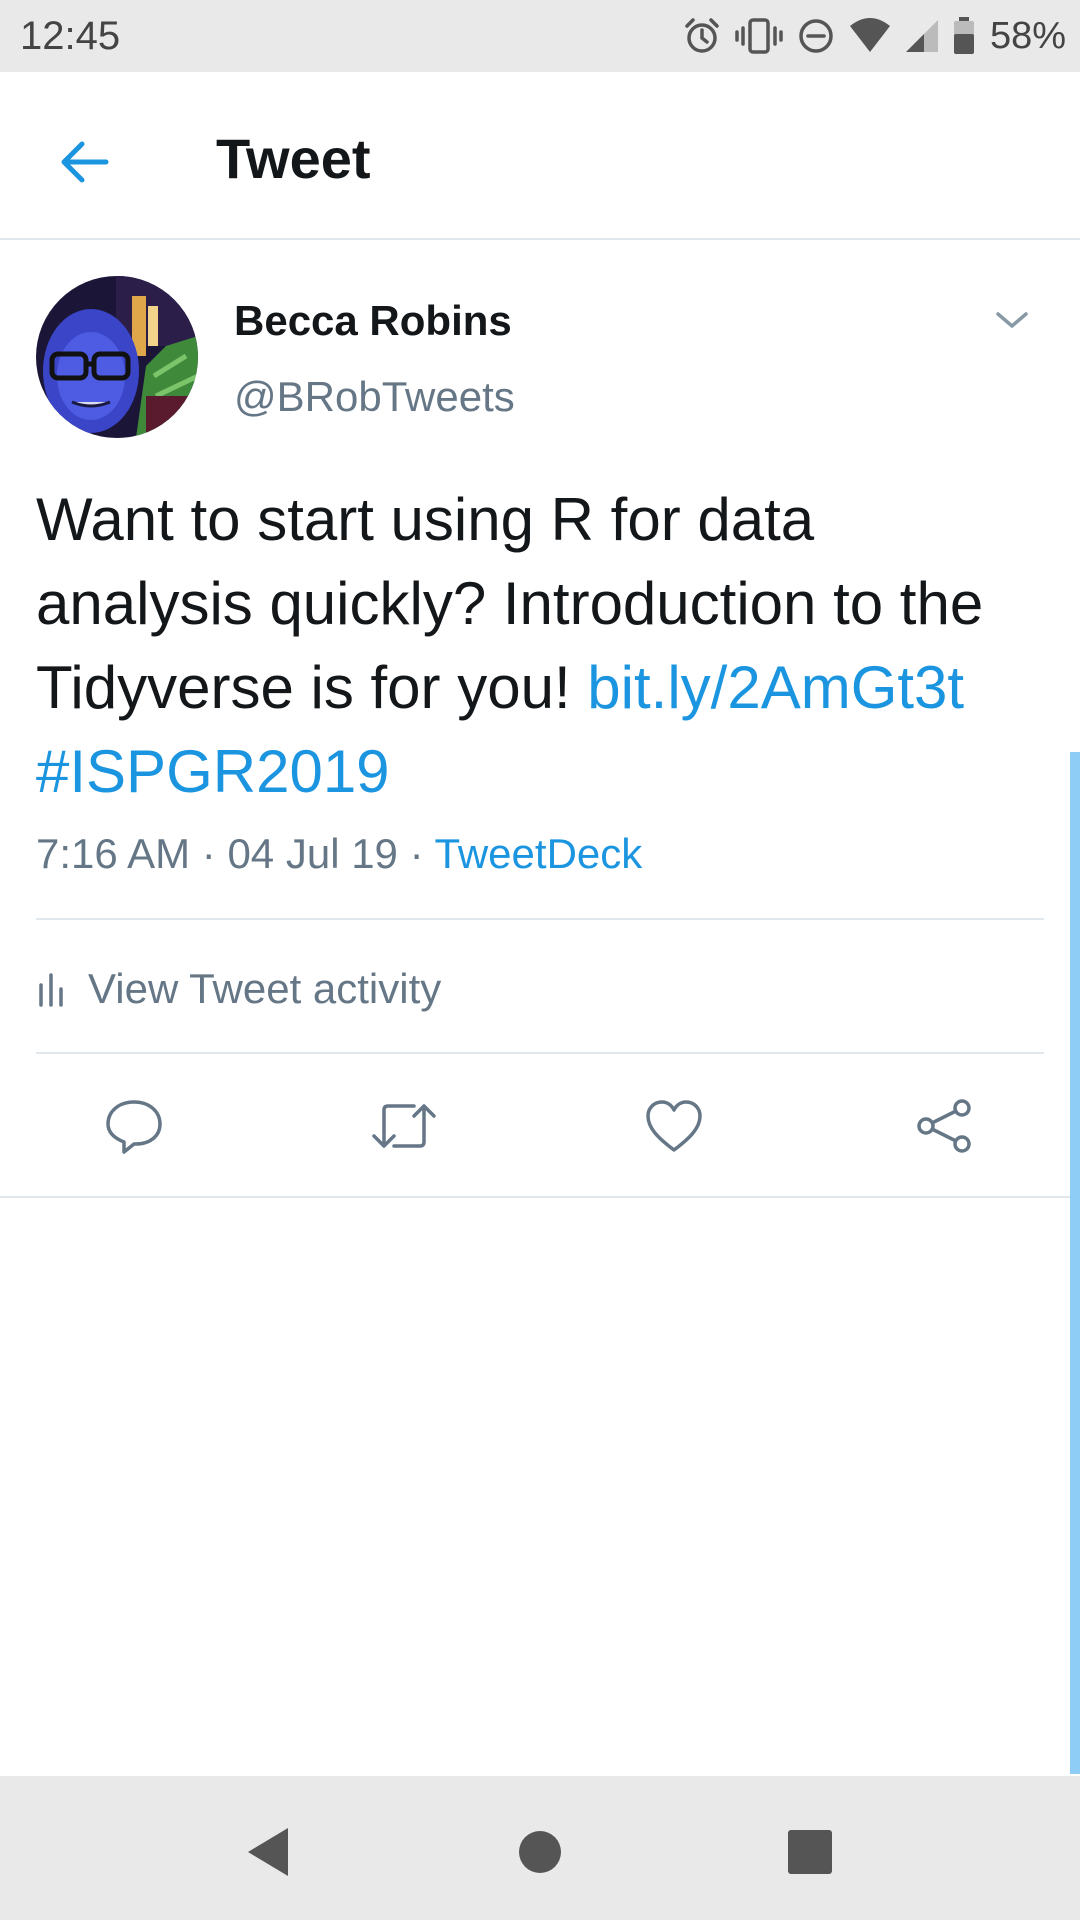  Describe the element at coordinates (312, 853) in the screenshot. I see `tweet-date: 04 Jul 19` at that location.